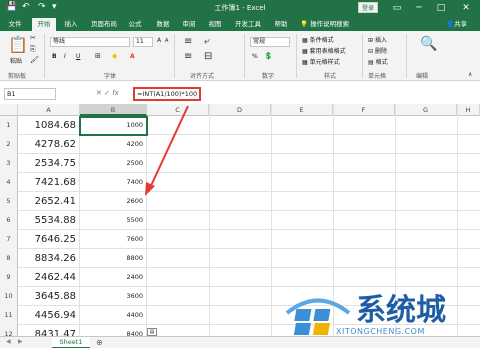  I want to click on cell-a: 4456.94, so click(49, 315).